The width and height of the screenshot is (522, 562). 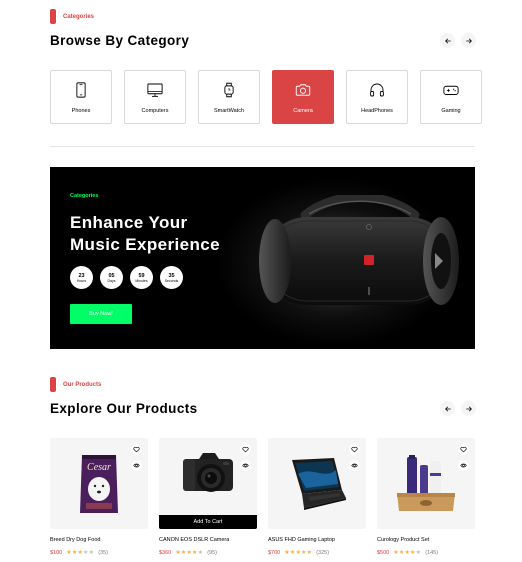 I want to click on category-camera: Camera, so click(x=303, y=97).